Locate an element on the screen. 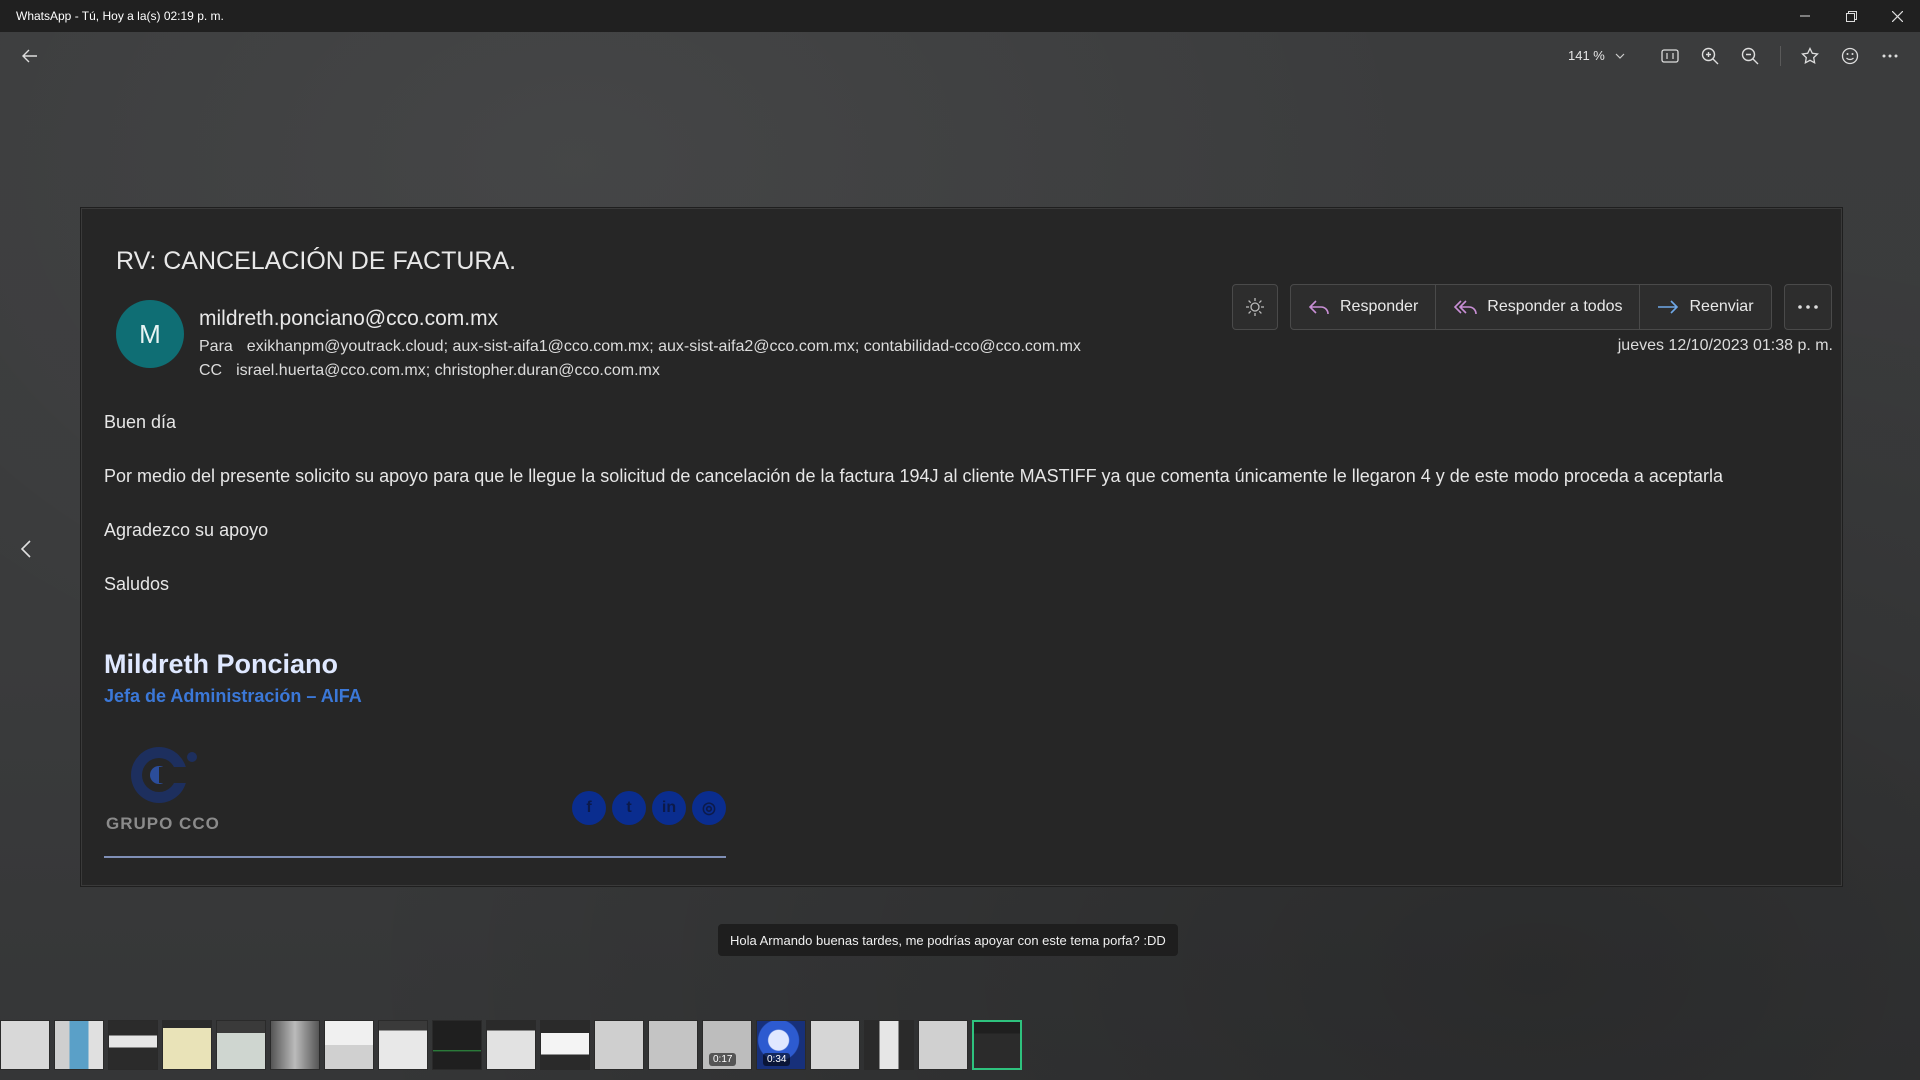 The width and height of the screenshot is (1920, 1080). zoom-out-icon is located at coordinates (1750, 56).